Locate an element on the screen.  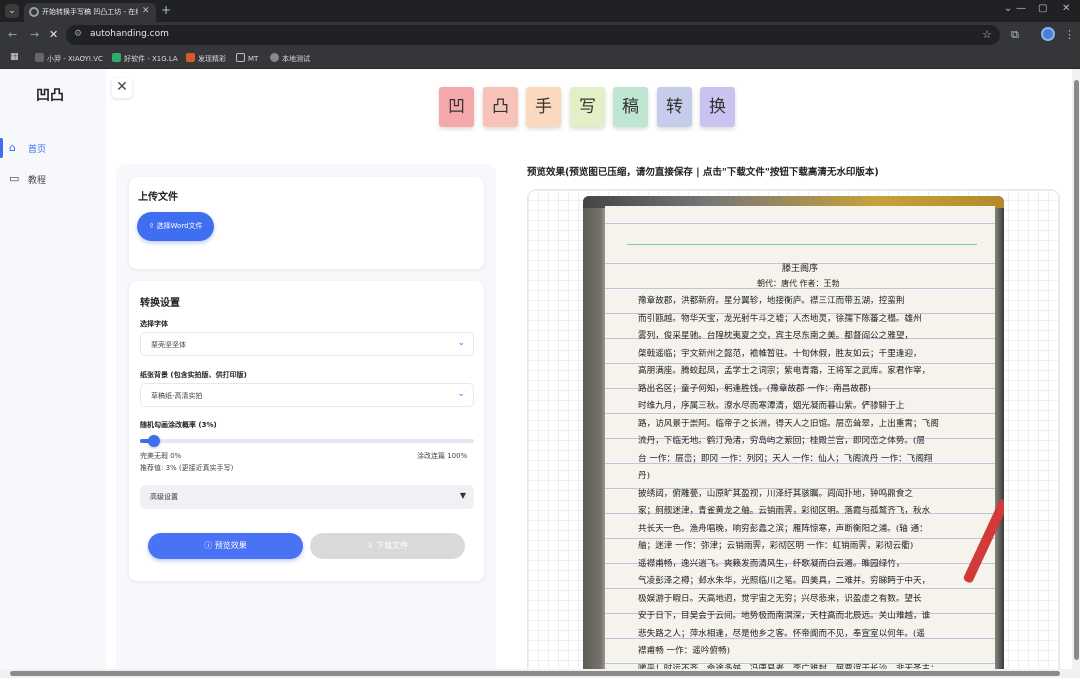
upload-card: 上传文件 ⇪ 选择Word文件 is located at coordinates (306, 223).